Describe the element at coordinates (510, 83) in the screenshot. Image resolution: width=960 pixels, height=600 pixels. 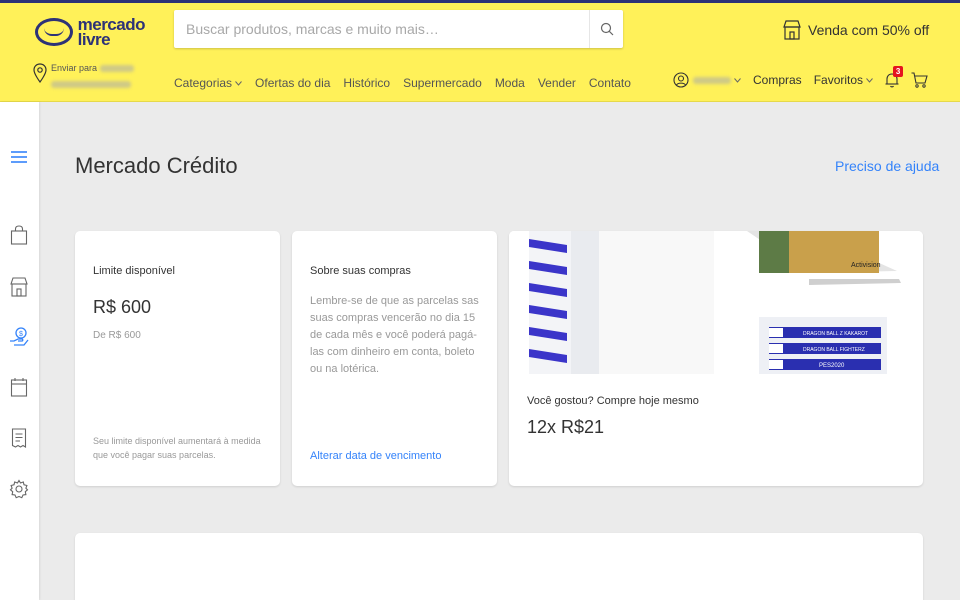
I see `nav-fashion: Moda` at that location.